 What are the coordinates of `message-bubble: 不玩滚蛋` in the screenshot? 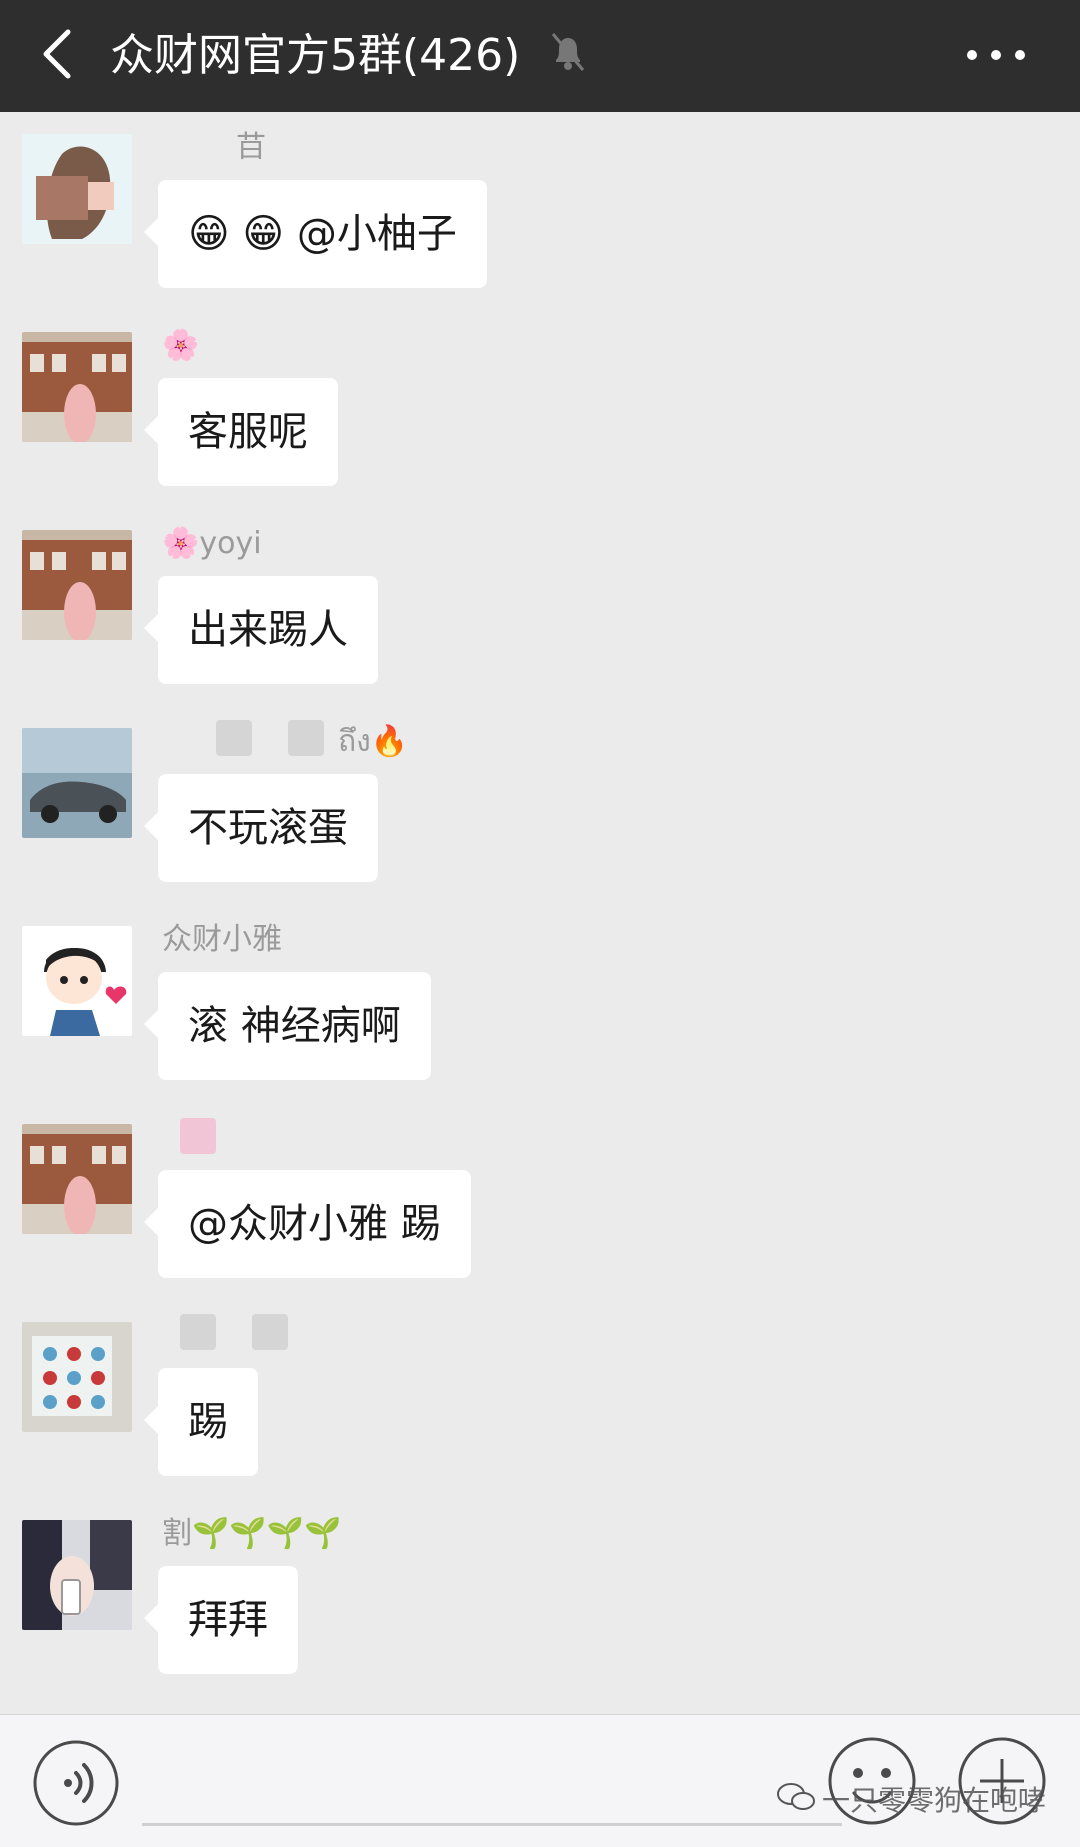 It's located at (261, 828).